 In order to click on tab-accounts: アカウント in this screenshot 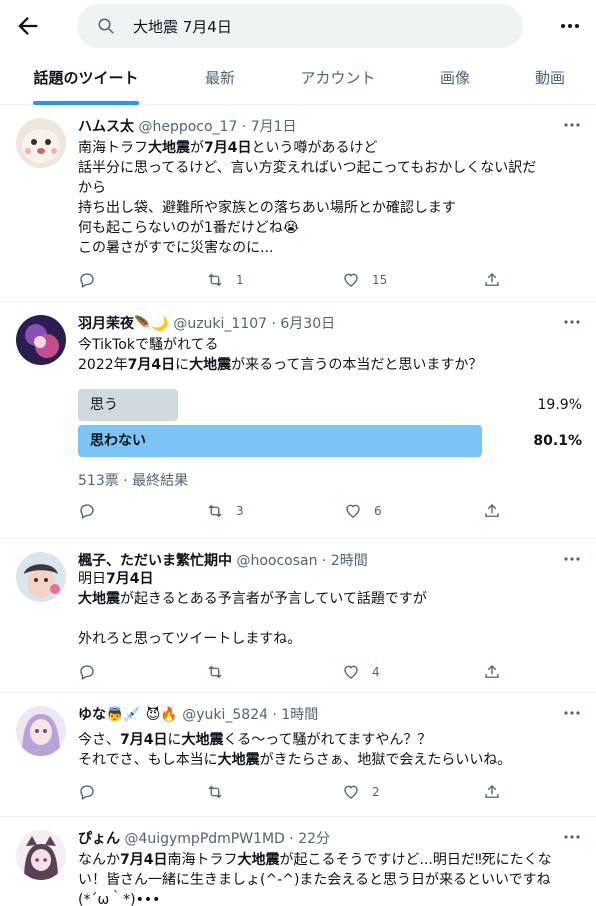, I will do `click(338, 78)`.